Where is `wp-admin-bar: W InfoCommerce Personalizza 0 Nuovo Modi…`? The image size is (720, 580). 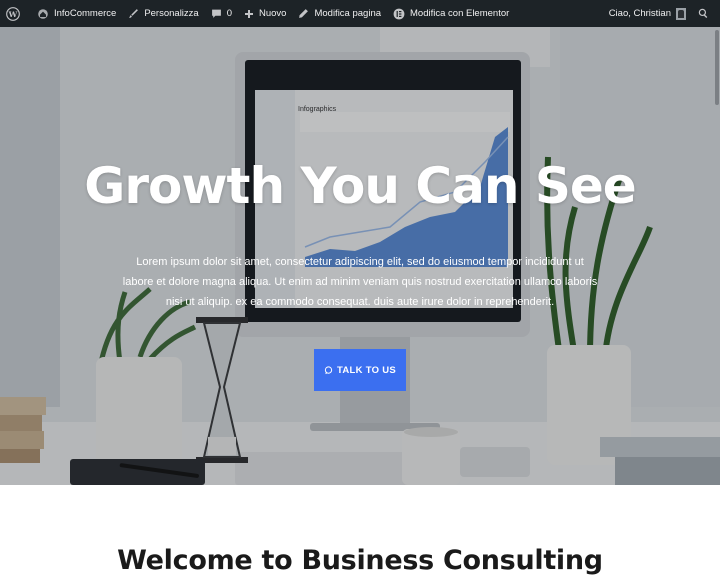
wp-admin-bar: W InfoCommerce Personalizza 0 Nuovo Modi… is located at coordinates (360, 13).